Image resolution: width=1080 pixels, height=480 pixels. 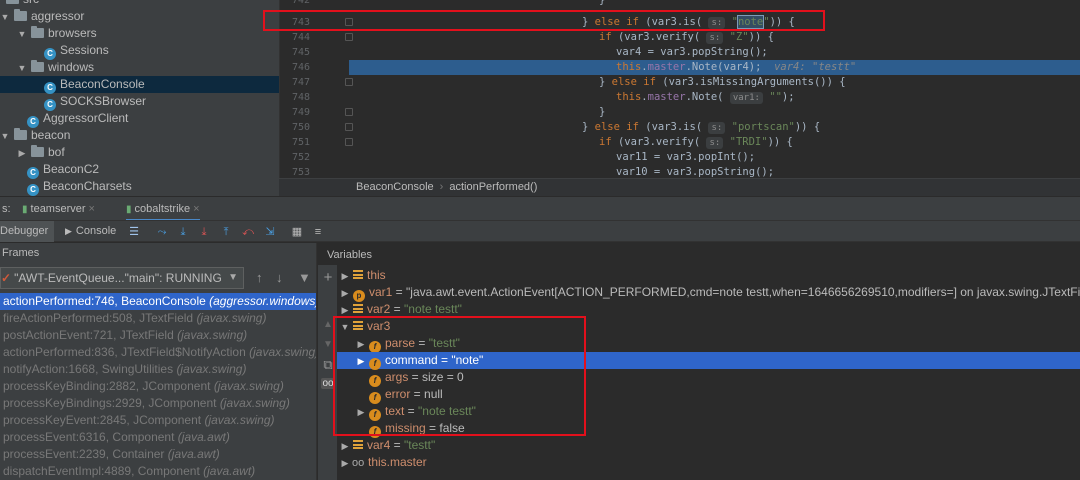 I want to click on frame-item: processEvent:2239, Container (java.awt), so click(x=158, y=454).